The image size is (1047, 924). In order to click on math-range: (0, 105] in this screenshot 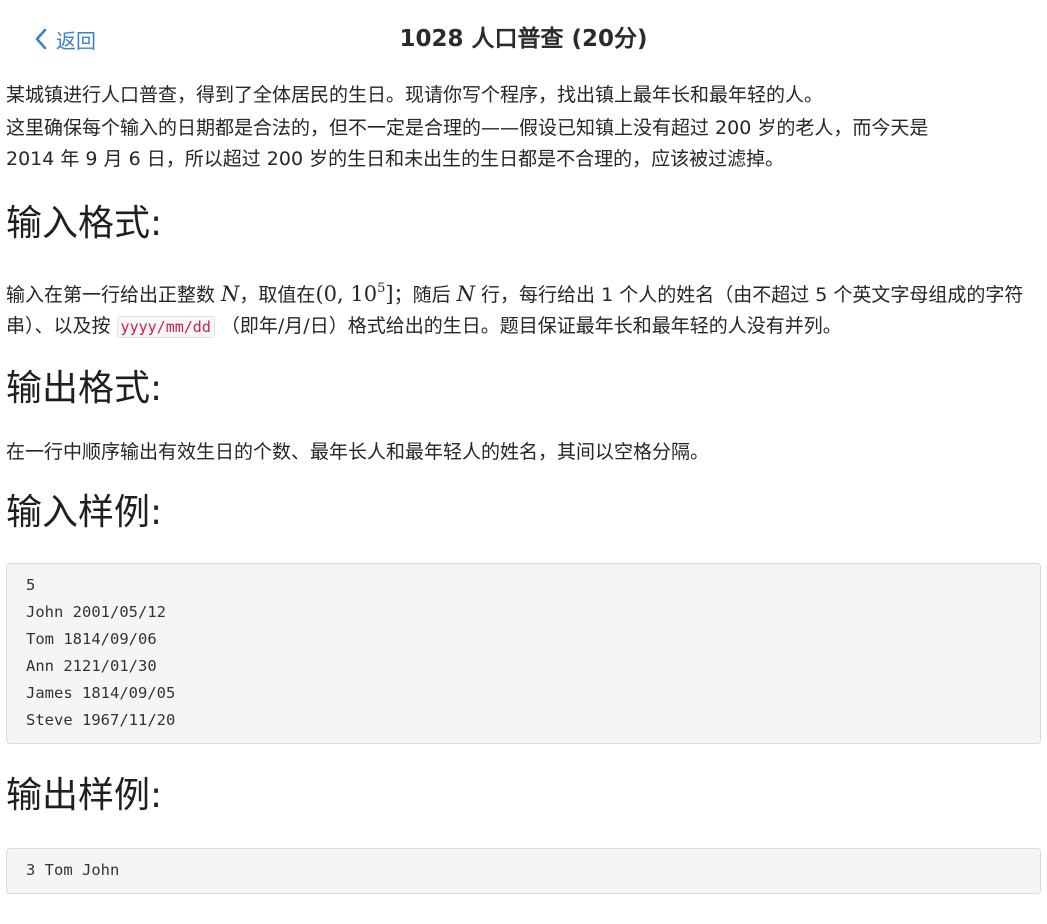, I will do `click(354, 293)`.